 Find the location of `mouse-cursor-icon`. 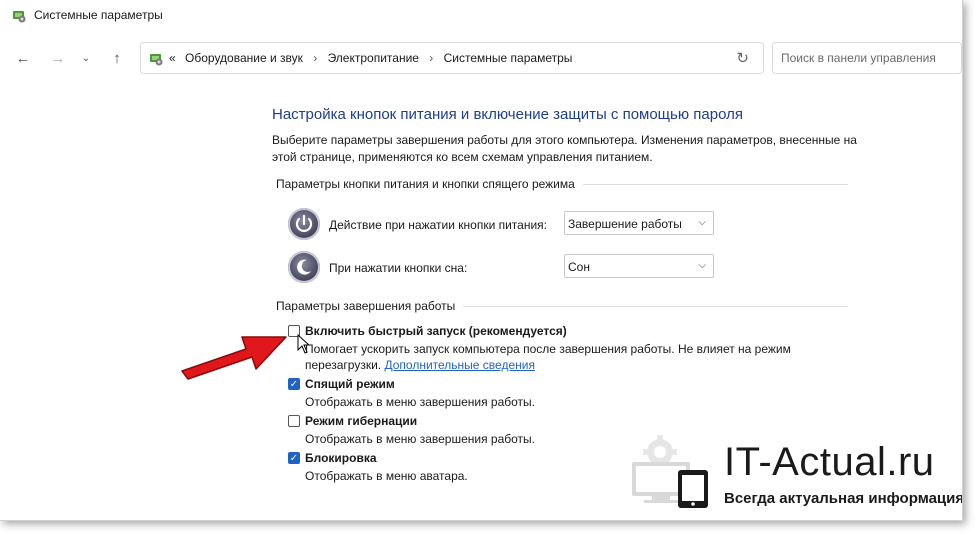

mouse-cursor-icon is located at coordinates (304, 344).